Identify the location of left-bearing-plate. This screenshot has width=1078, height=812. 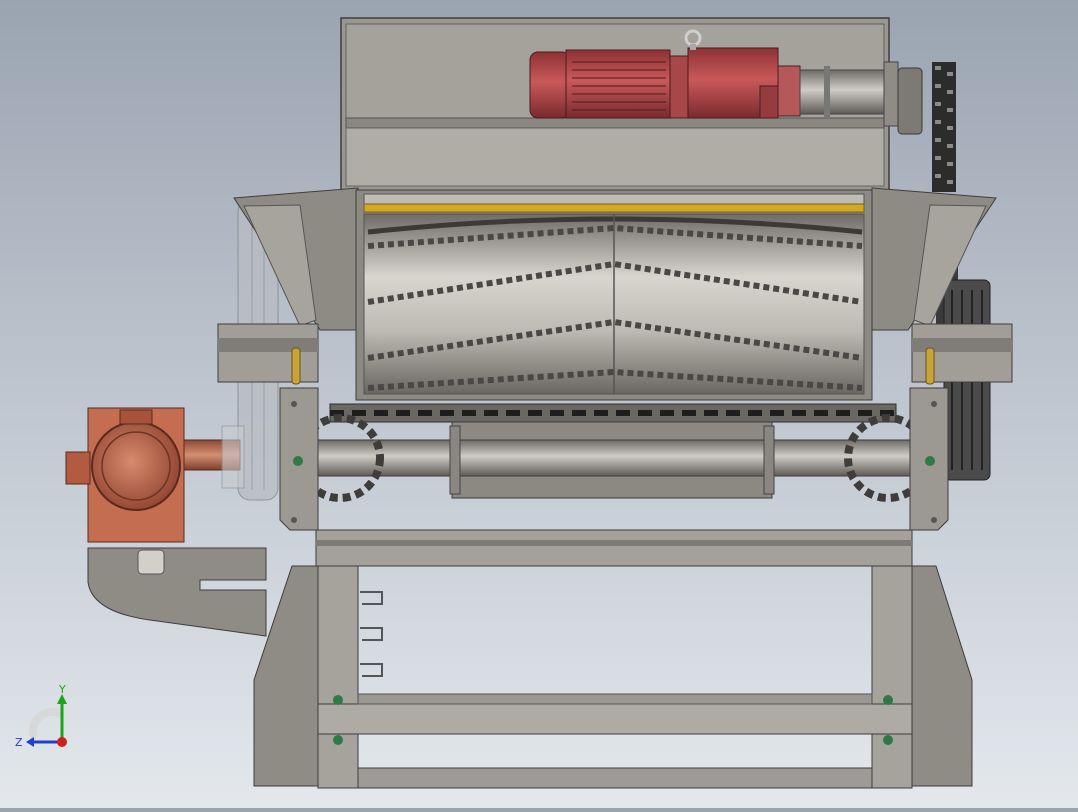
(299, 459).